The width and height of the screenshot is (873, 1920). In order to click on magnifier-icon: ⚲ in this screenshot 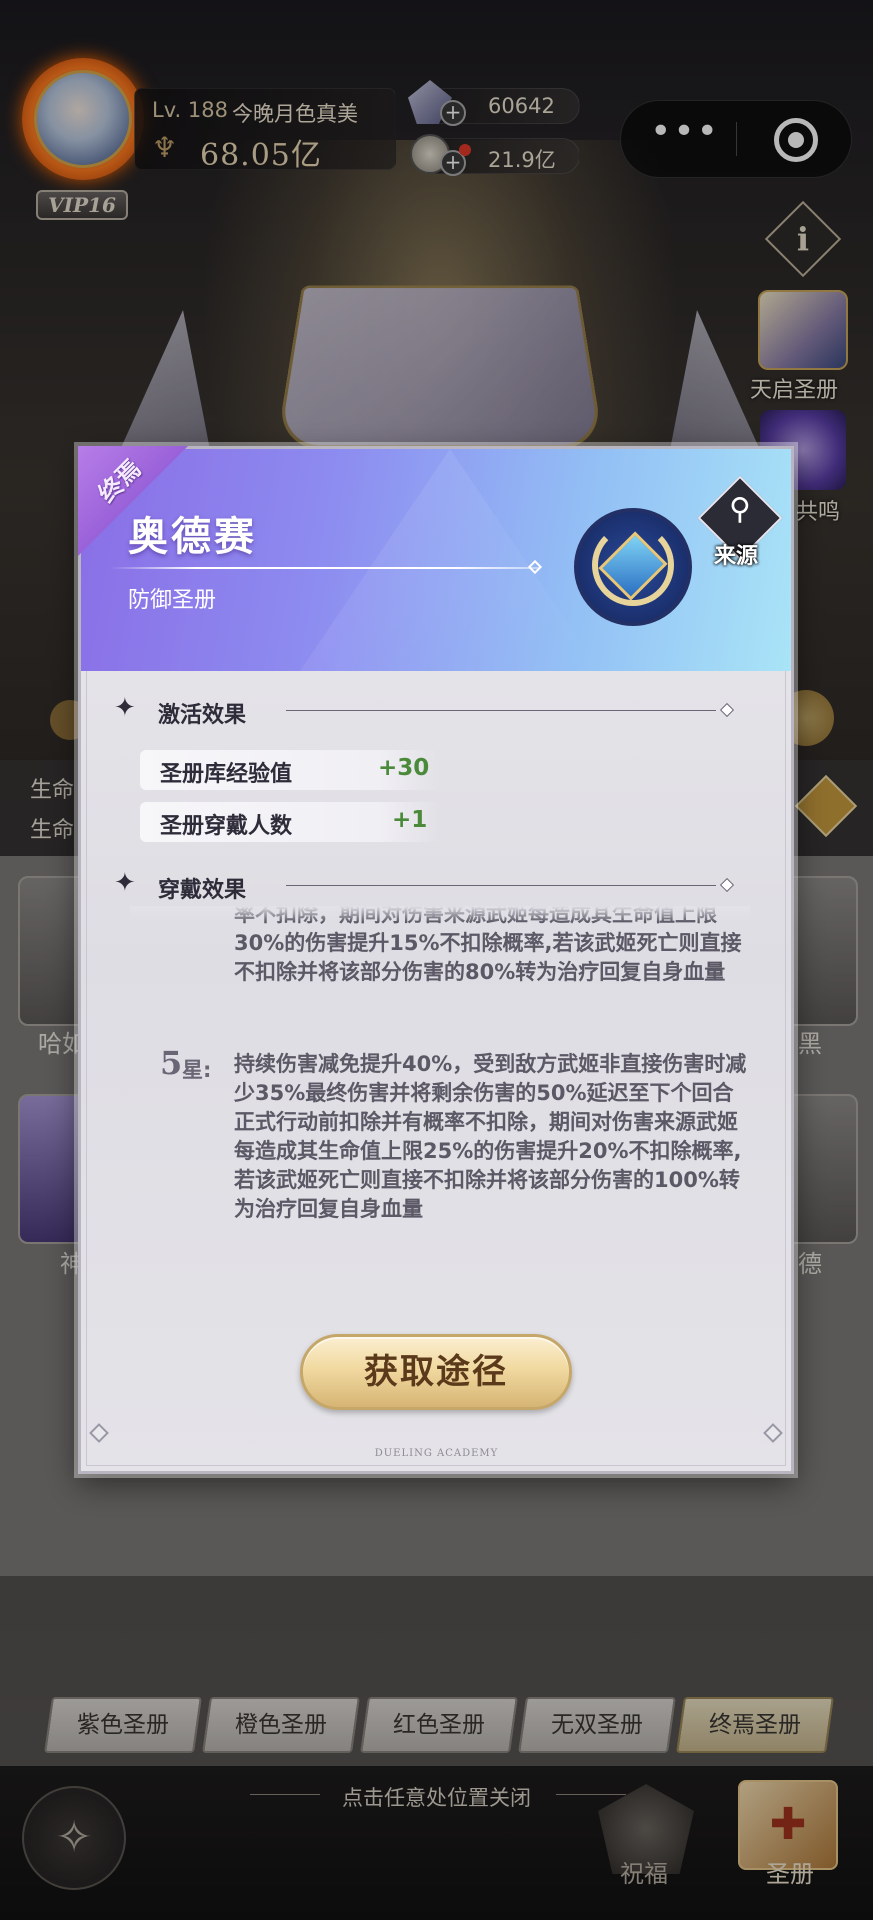, I will do `click(740, 509)`.